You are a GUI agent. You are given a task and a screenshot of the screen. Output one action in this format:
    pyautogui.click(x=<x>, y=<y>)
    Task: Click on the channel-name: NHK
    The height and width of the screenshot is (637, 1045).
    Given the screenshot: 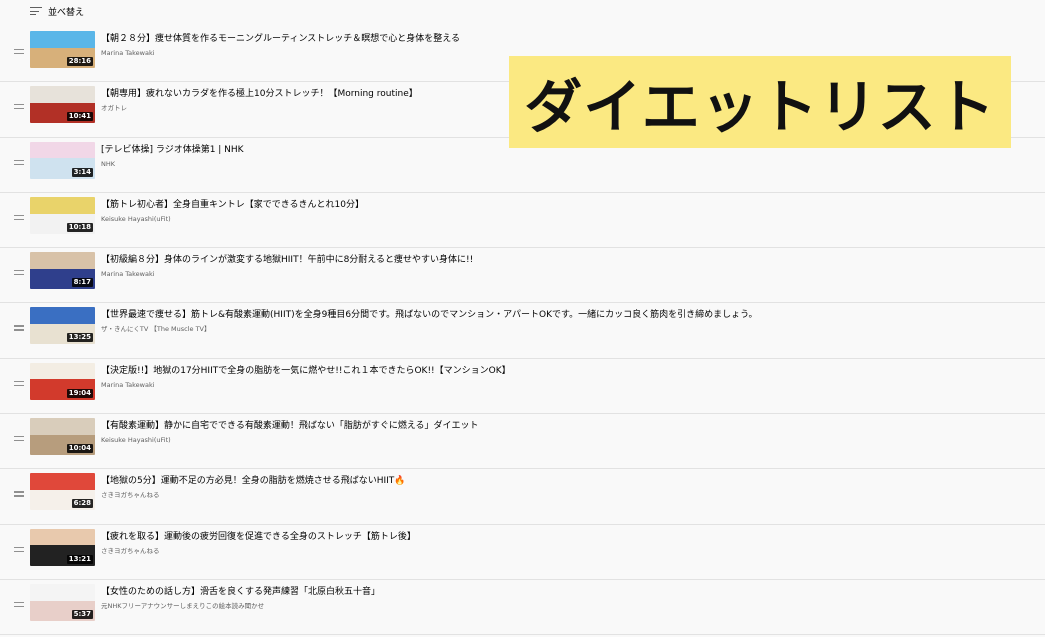 What is the action you would take?
    pyautogui.click(x=108, y=164)
    